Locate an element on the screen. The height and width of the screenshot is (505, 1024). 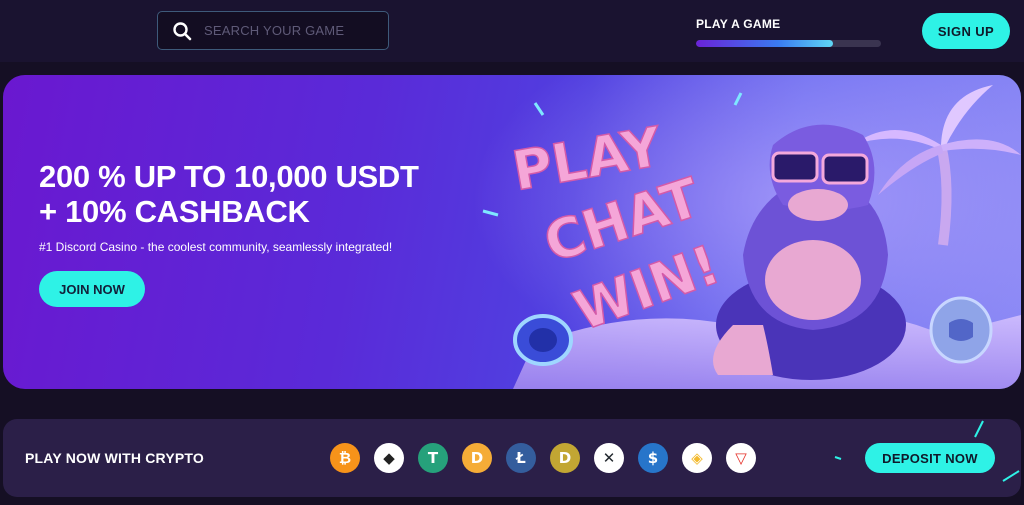
litecoin-icon: Ł is located at coordinates (521, 458).